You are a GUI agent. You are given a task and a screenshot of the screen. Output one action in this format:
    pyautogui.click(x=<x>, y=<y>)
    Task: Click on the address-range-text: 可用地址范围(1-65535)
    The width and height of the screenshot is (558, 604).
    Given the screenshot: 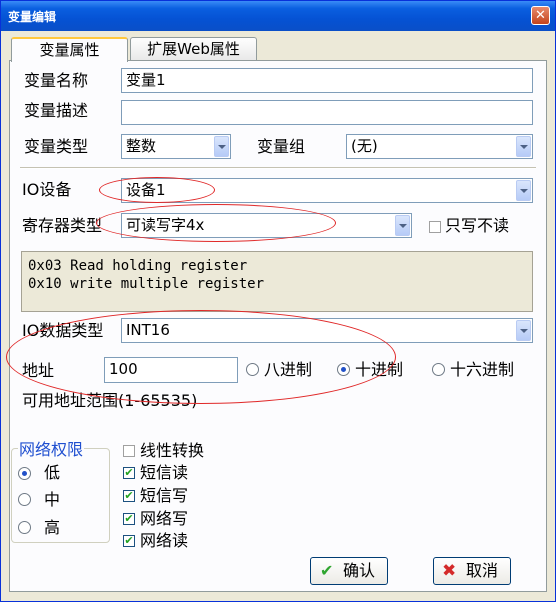 What is the action you would take?
    pyautogui.click(x=110, y=400)
    